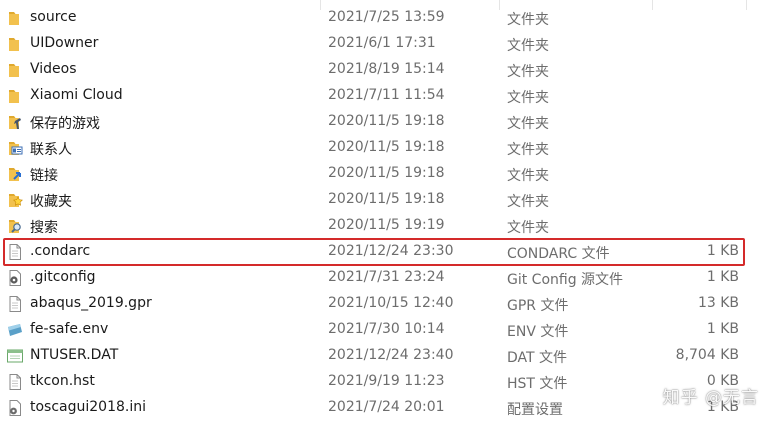  I want to click on file-row: 联系人 2020/11/5 19:18 文件夹, so click(384, 148).